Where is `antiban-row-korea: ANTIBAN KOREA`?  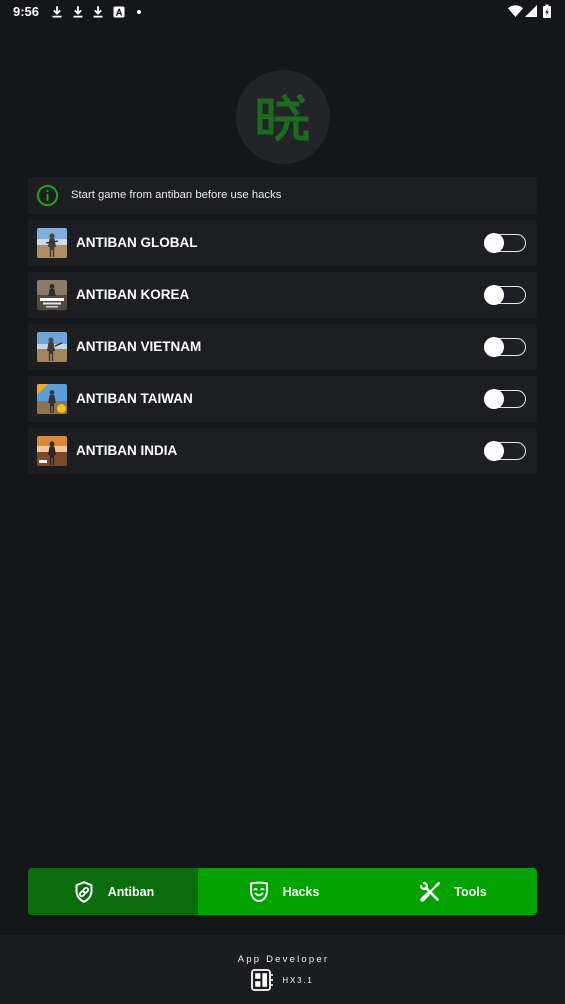
antiban-row-korea: ANTIBAN KOREA is located at coordinates (282, 295).